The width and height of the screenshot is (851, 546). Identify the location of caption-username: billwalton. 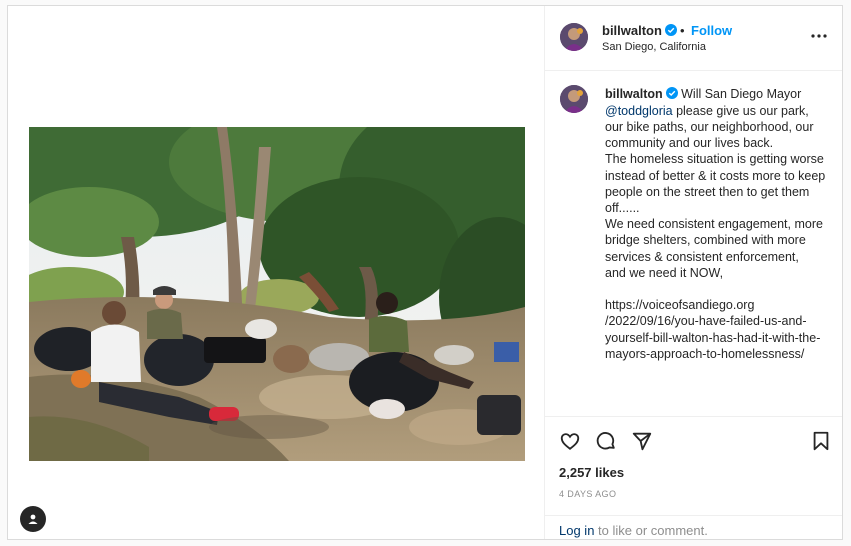
(634, 94).